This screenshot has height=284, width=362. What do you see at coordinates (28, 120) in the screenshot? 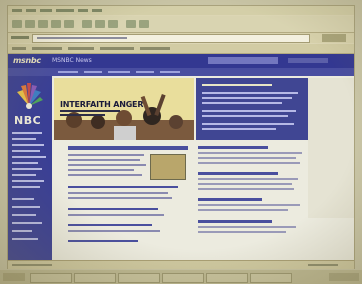
I see `nbc-logo-text: NBC` at bounding box center [28, 120].